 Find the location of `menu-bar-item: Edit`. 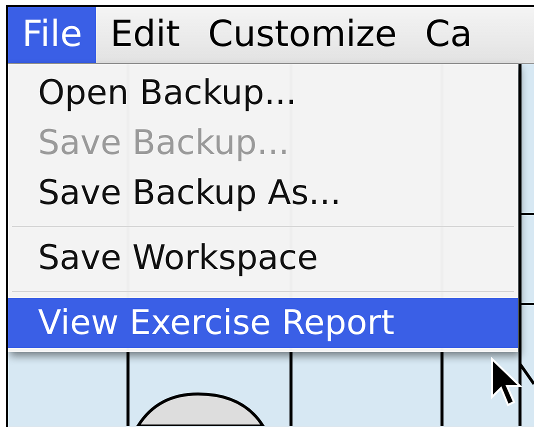

menu-bar-item: Edit is located at coordinates (145, 35).